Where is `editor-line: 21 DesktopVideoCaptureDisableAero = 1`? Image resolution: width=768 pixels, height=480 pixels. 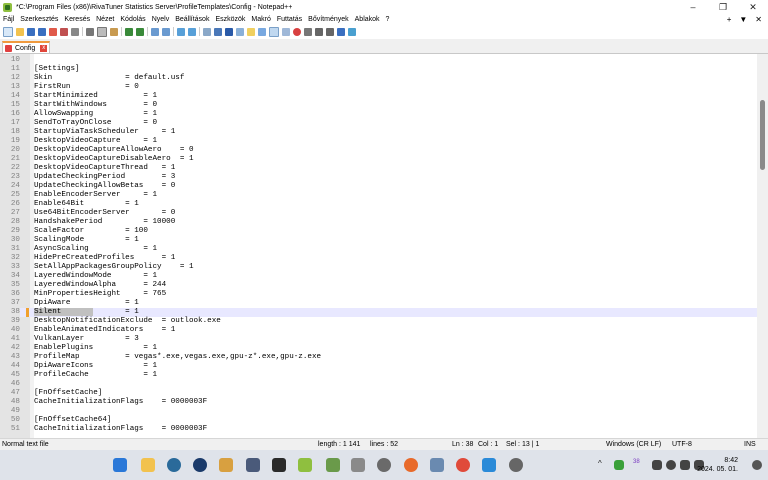
editor-line: 21 DesktopVideoCaptureDisableAero = 1 is located at coordinates (378, 159).